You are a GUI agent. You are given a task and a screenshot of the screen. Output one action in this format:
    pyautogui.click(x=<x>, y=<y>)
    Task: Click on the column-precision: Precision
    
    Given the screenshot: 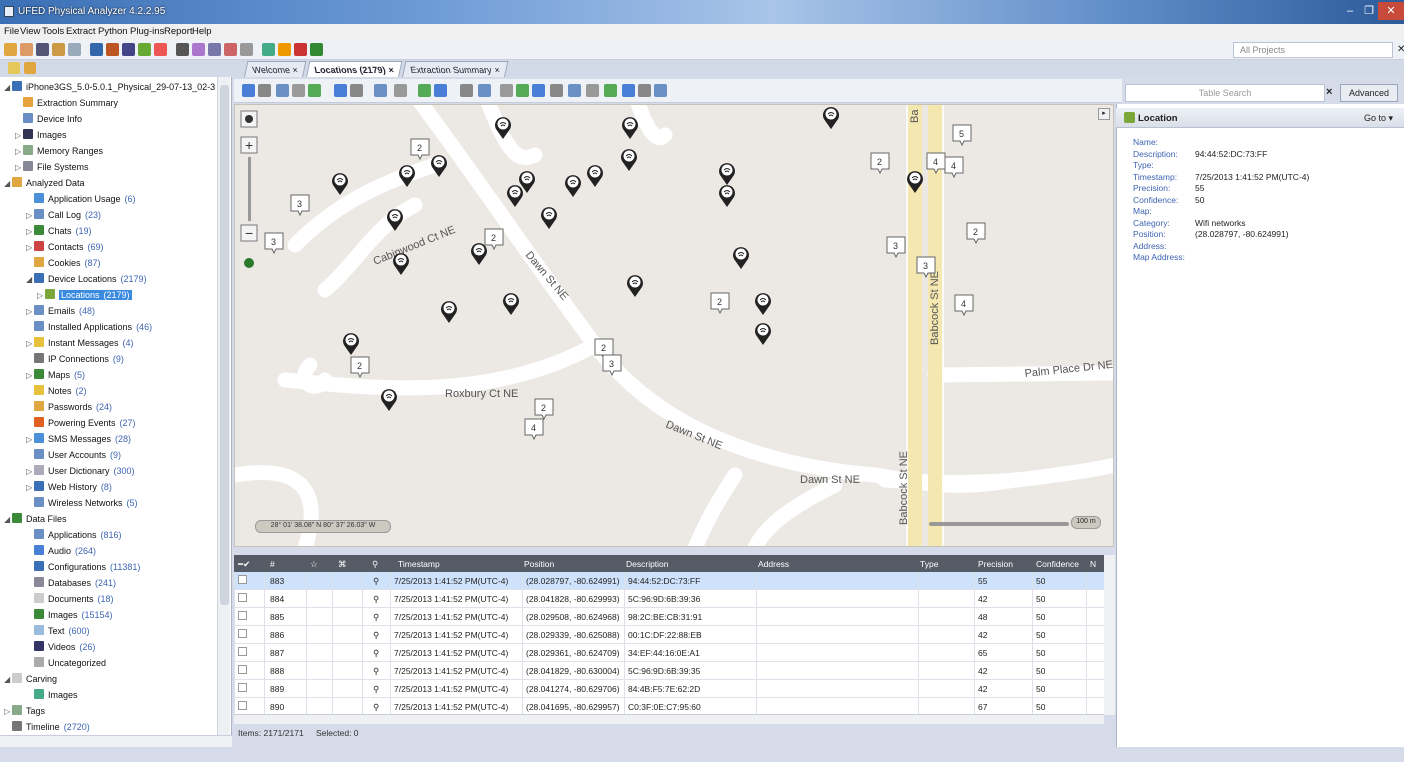 What is the action you would take?
    pyautogui.click(x=995, y=564)
    